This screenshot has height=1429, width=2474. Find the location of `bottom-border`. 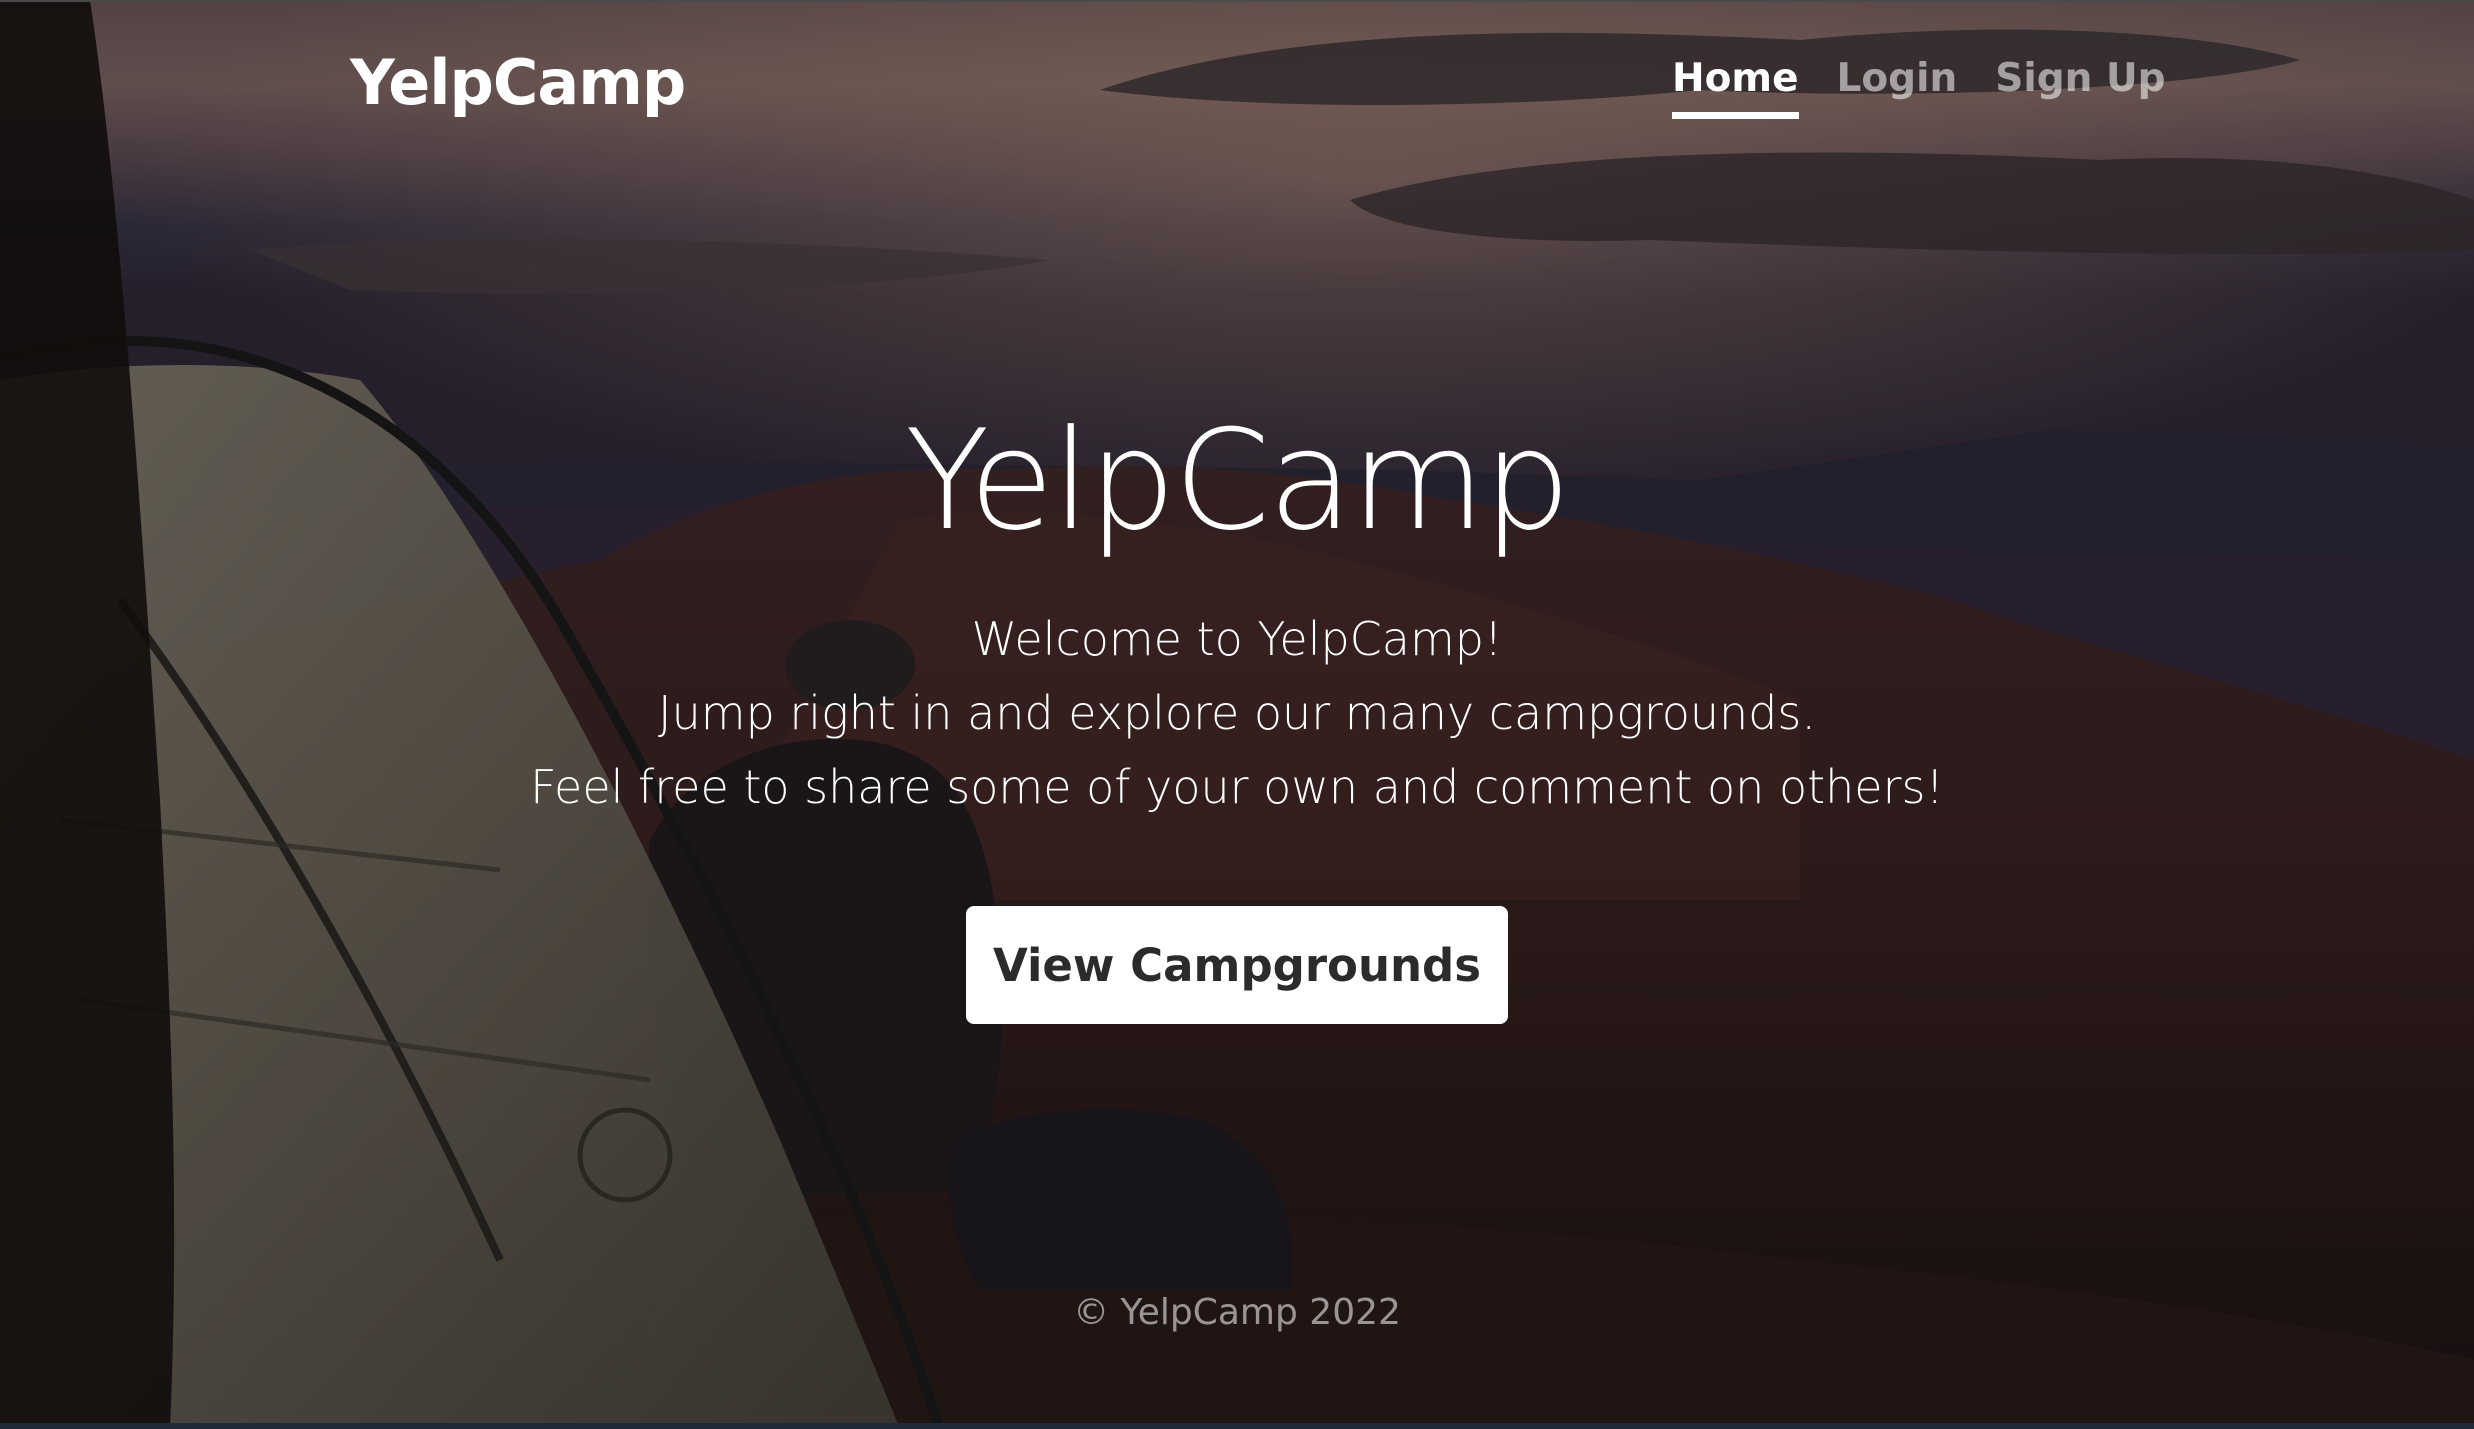

bottom-border is located at coordinates (1237, 1426).